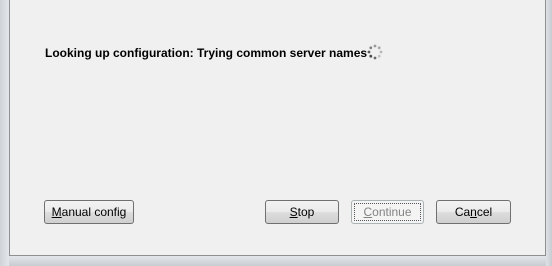 The width and height of the screenshot is (552, 266). Describe the element at coordinates (293, 212) in the screenshot. I see `stop-mnemonic: S` at that location.